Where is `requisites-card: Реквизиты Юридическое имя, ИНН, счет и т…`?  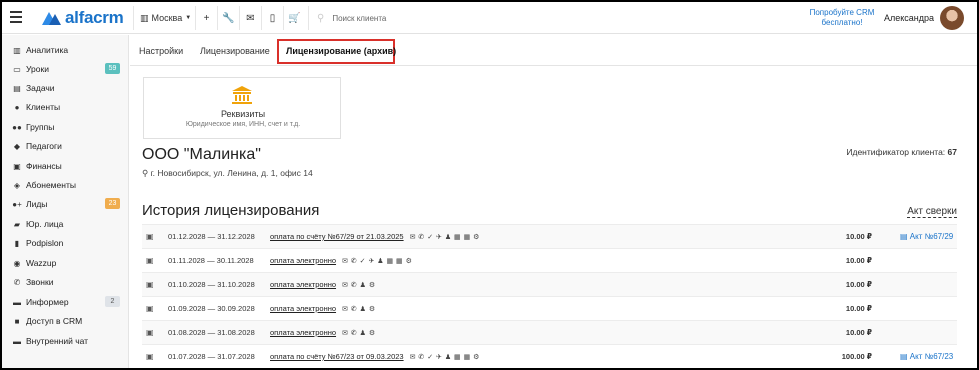
requisites-card: Реквизиты Юридическое имя, ИНН, счет и т… is located at coordinates (242, 108).